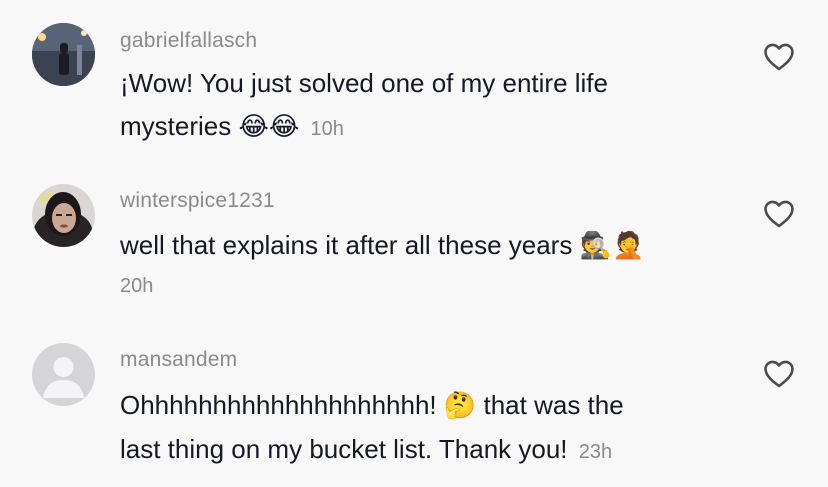  I want to click on comment-text-line: that was the, so click(553, 405).